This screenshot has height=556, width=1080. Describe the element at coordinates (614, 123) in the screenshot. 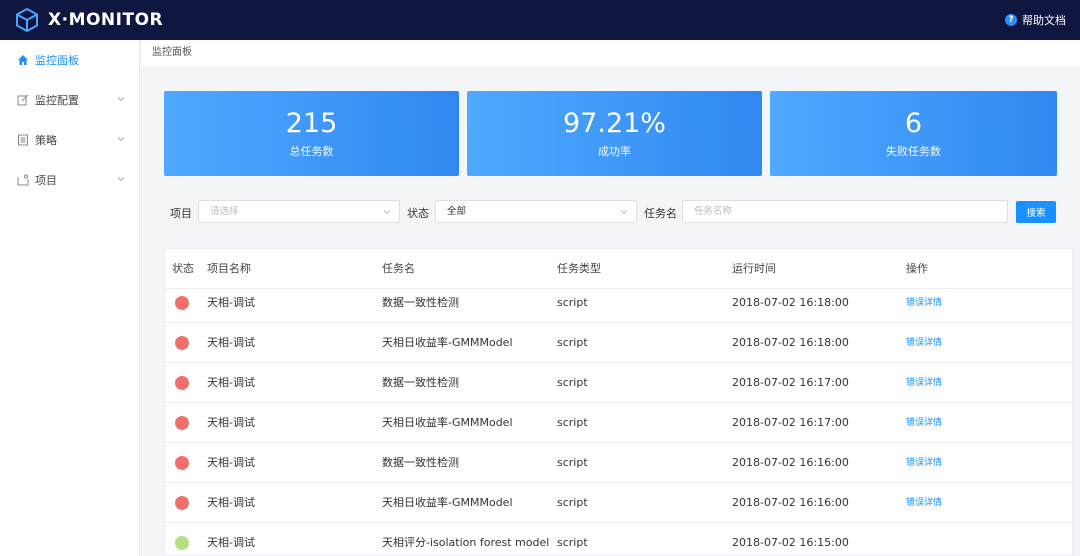

I see `stat-value: 97.21%` at that location.